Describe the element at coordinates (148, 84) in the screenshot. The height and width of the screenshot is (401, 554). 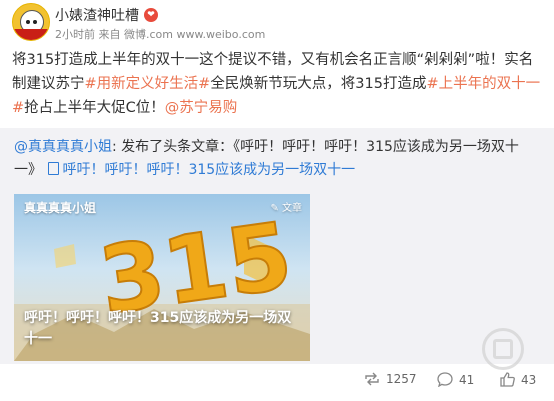
I see `topic-link: #用新定义好生活#` at that location.